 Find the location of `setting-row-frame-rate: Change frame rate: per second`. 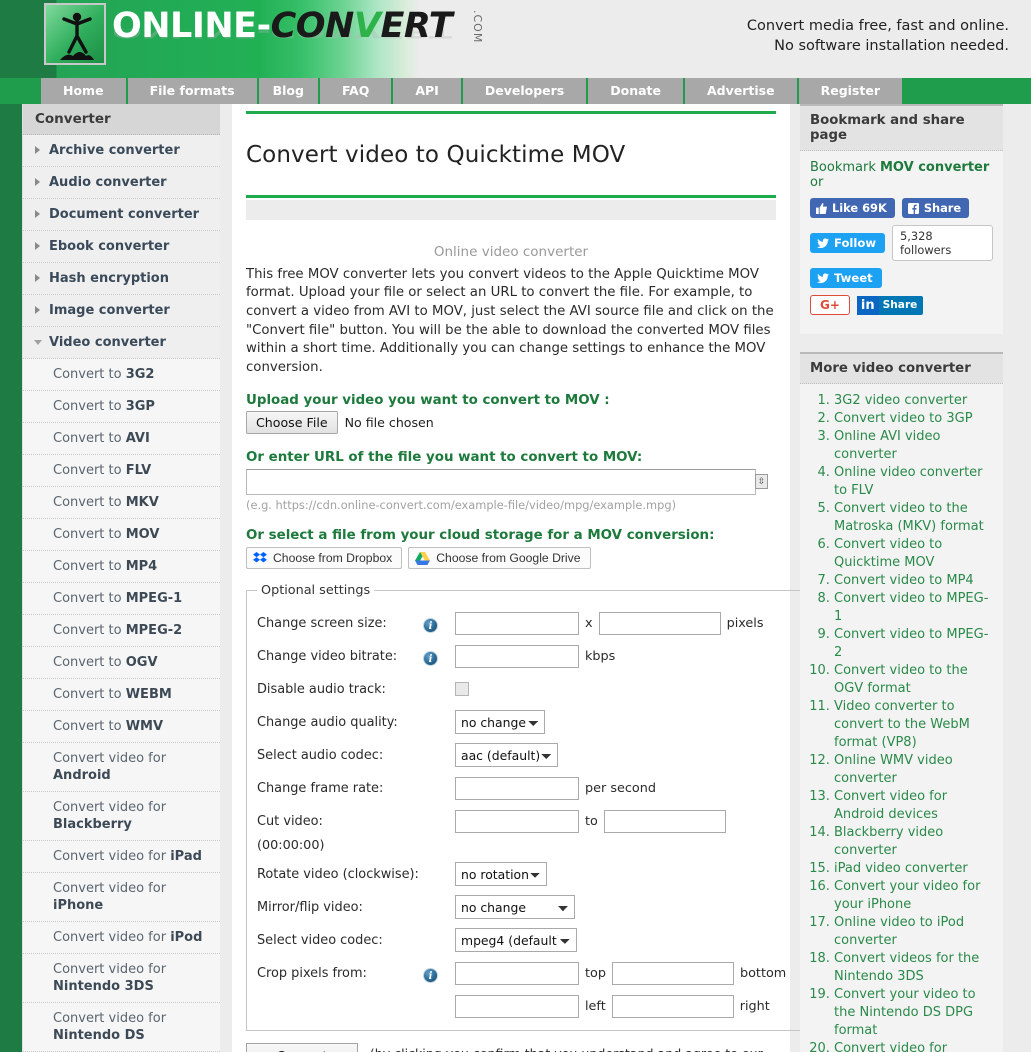

setting-row-frame-rate: Change frame rate: per second is located at coordinates (524, 788).